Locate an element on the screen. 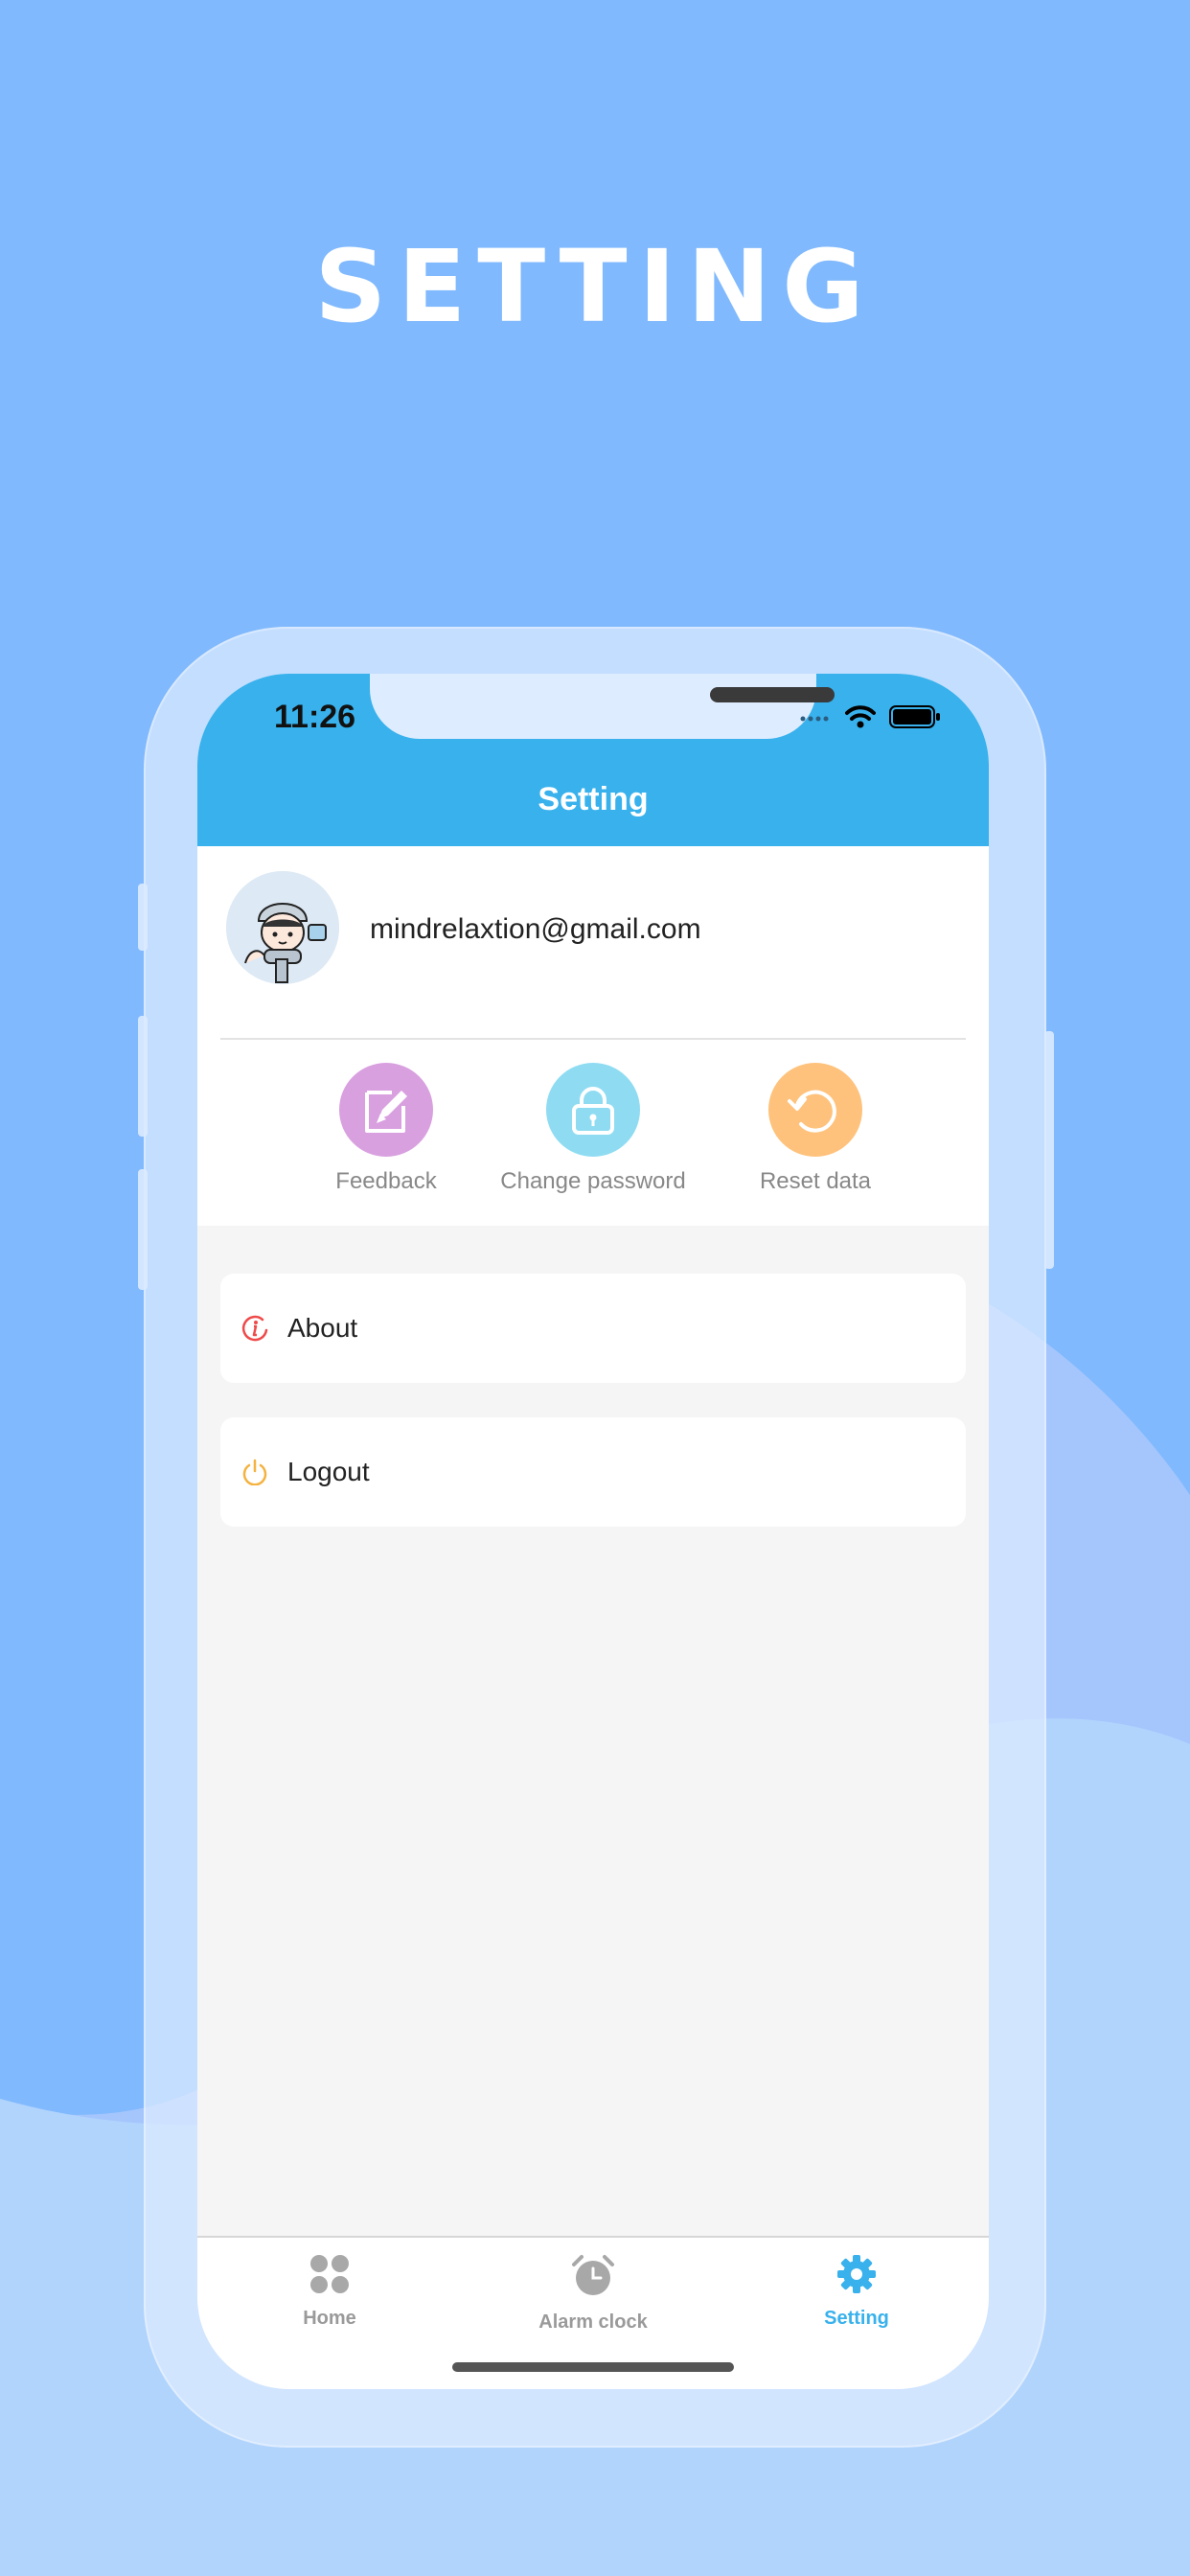 The width and height of the screenshot is (1190, 2576). feedback-button: Feedback is located at coordinates (386, 1129).